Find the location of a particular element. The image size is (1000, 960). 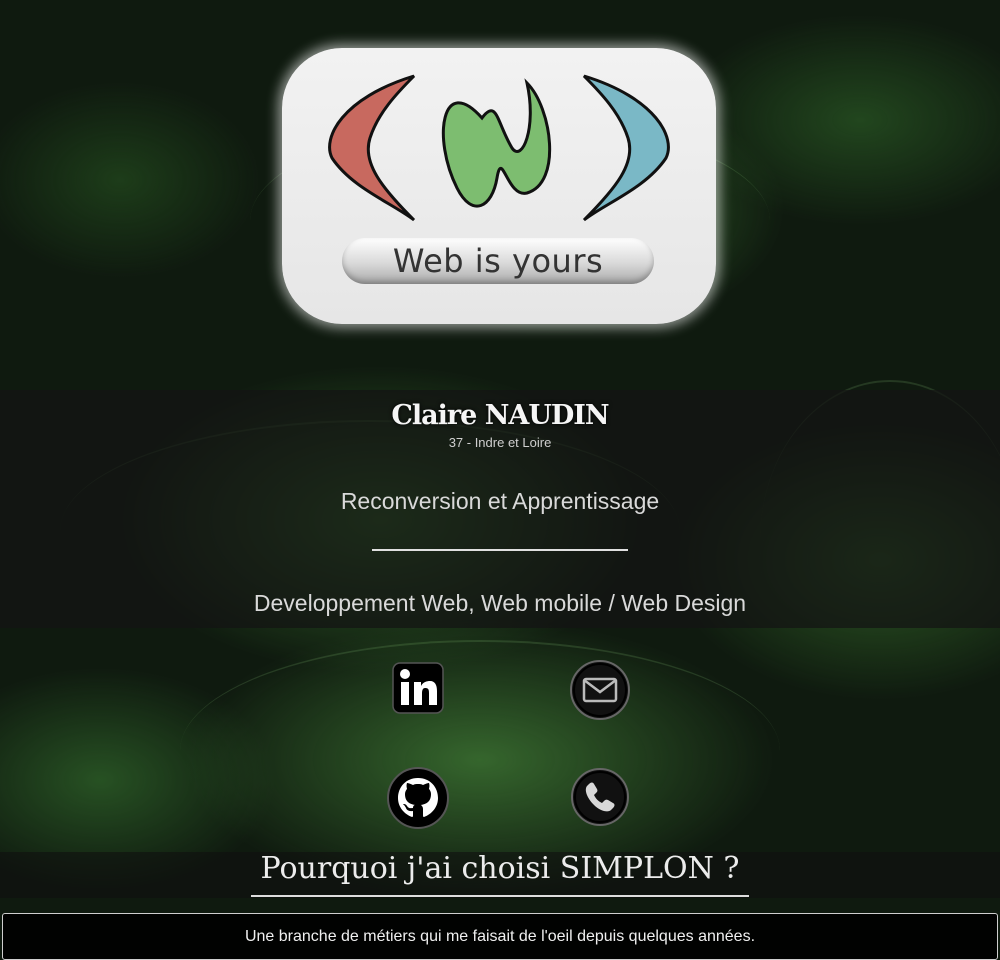

linkedin-link is located at coordinates (418, 688).